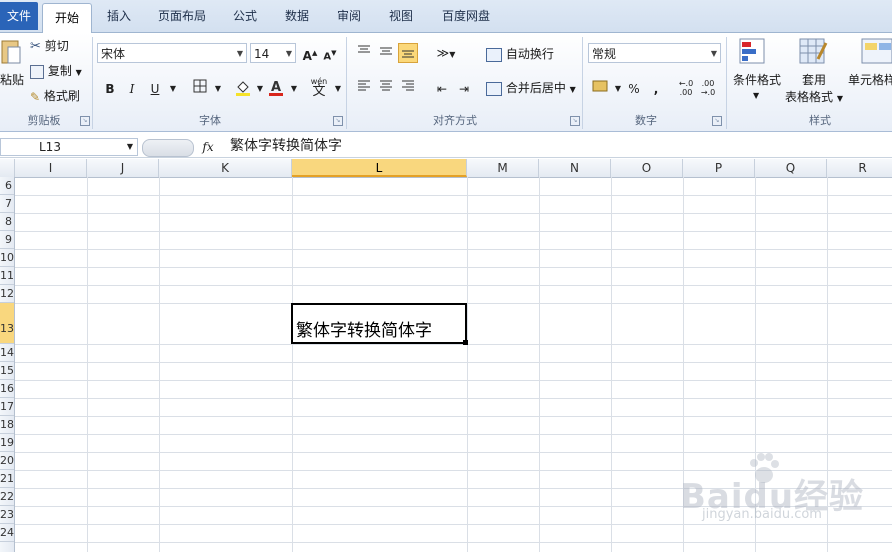  Describe the element at coordinates (408, 89) in the screenshot. I see `align-right-icon` at that location.